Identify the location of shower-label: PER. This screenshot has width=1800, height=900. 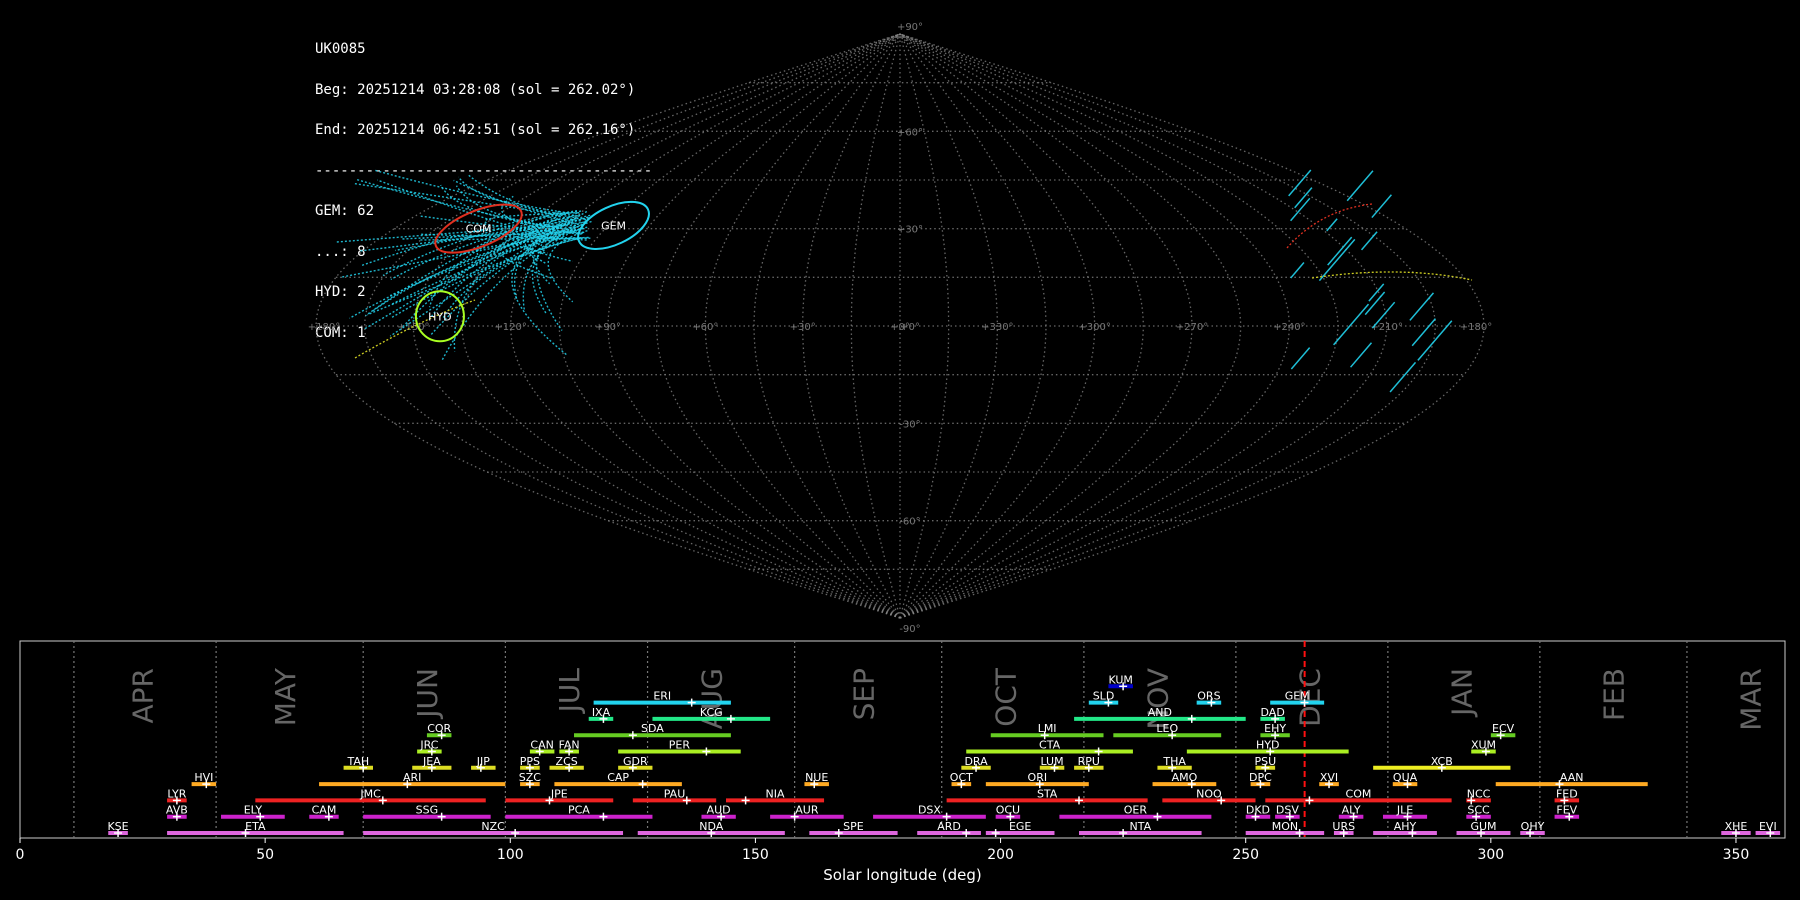
(680, 745).